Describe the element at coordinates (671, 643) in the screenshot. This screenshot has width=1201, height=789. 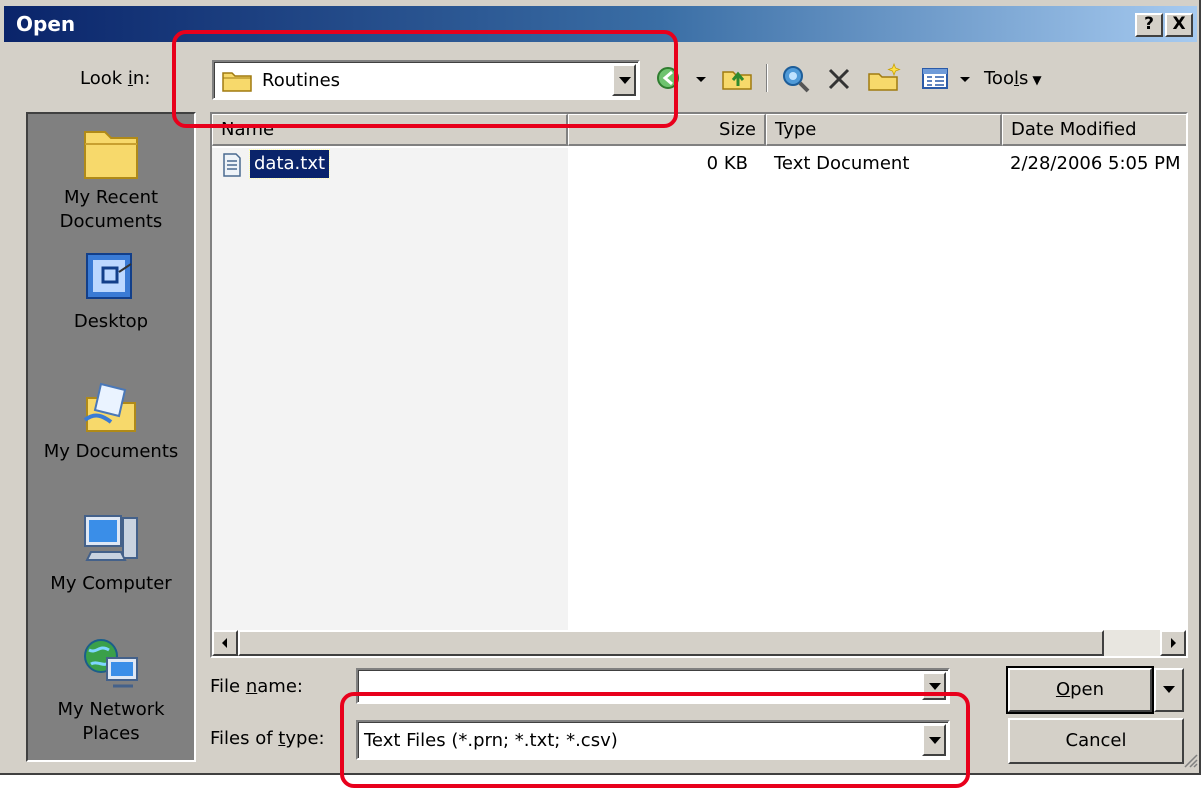
I see `scroll-thumb` at that location.